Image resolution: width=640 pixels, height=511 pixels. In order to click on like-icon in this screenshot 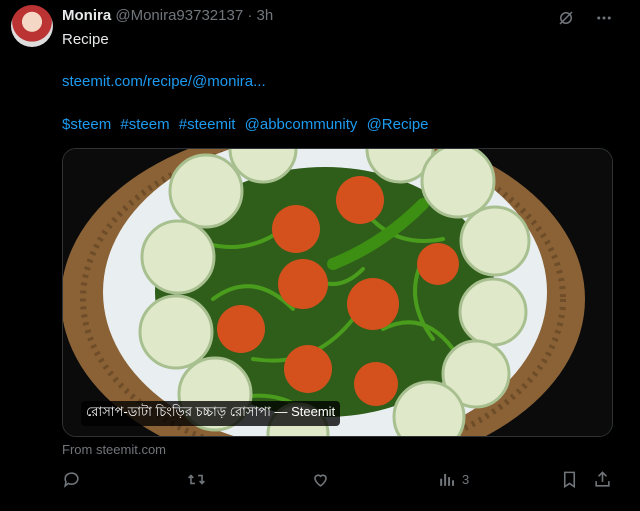, I will do `click(320, 480)`.